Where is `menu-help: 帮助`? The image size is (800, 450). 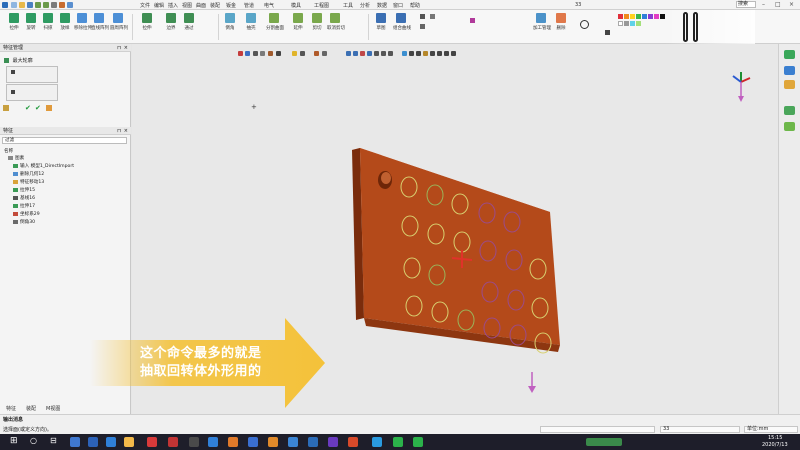
menu-help: 帮助 is located at coordinates (415, 5).